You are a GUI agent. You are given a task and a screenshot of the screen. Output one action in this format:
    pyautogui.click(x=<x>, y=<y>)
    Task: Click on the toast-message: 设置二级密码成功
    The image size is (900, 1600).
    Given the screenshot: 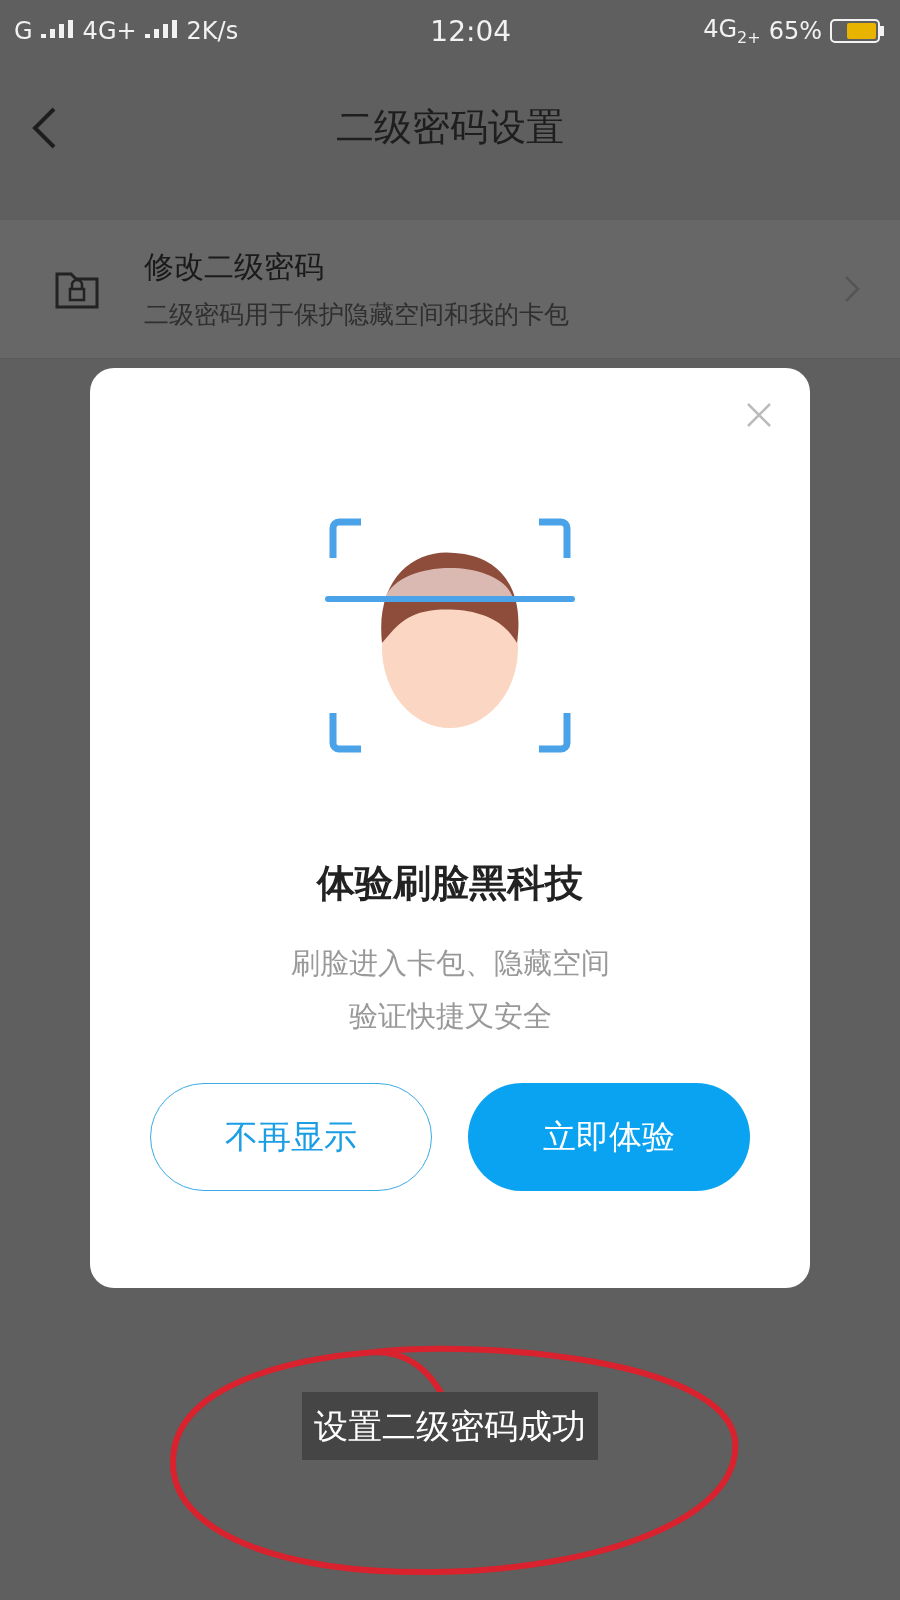 What is the action you would take?
    pyautogui.click(x=450, y=1426)
    